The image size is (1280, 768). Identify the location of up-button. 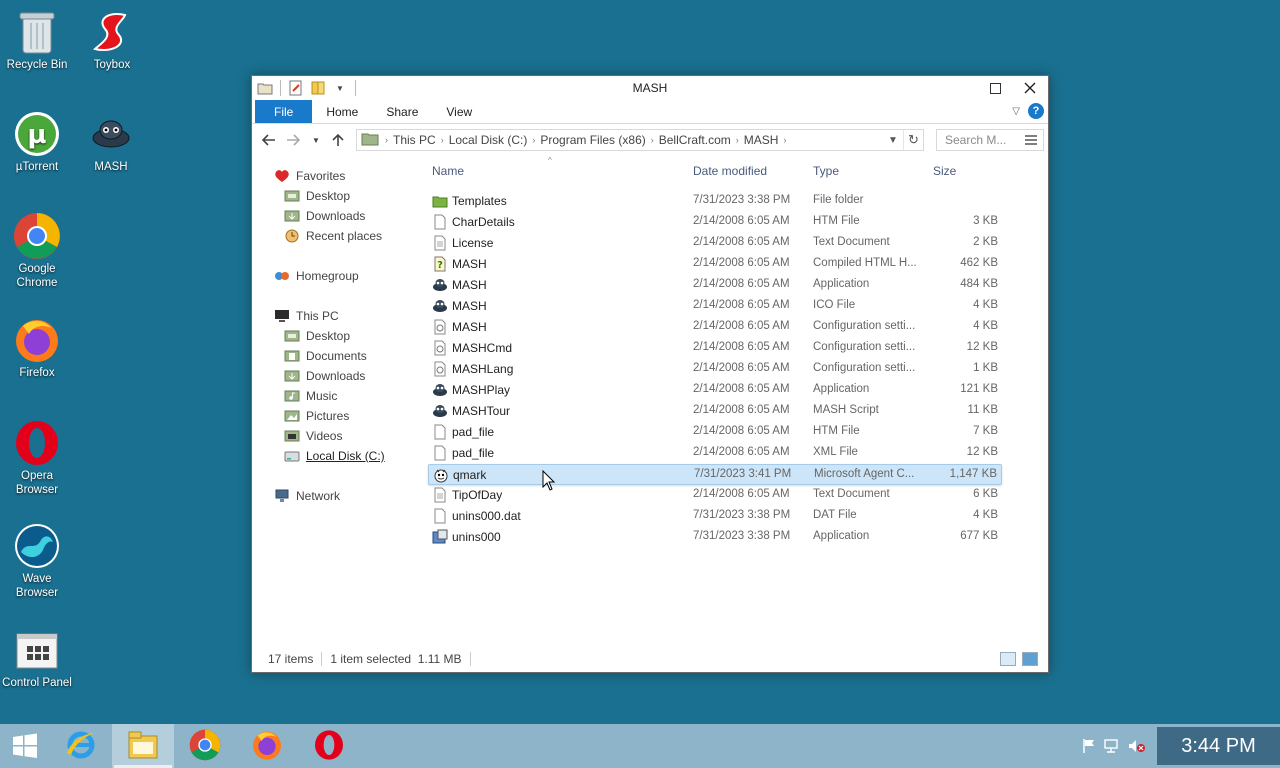
(338, 140).